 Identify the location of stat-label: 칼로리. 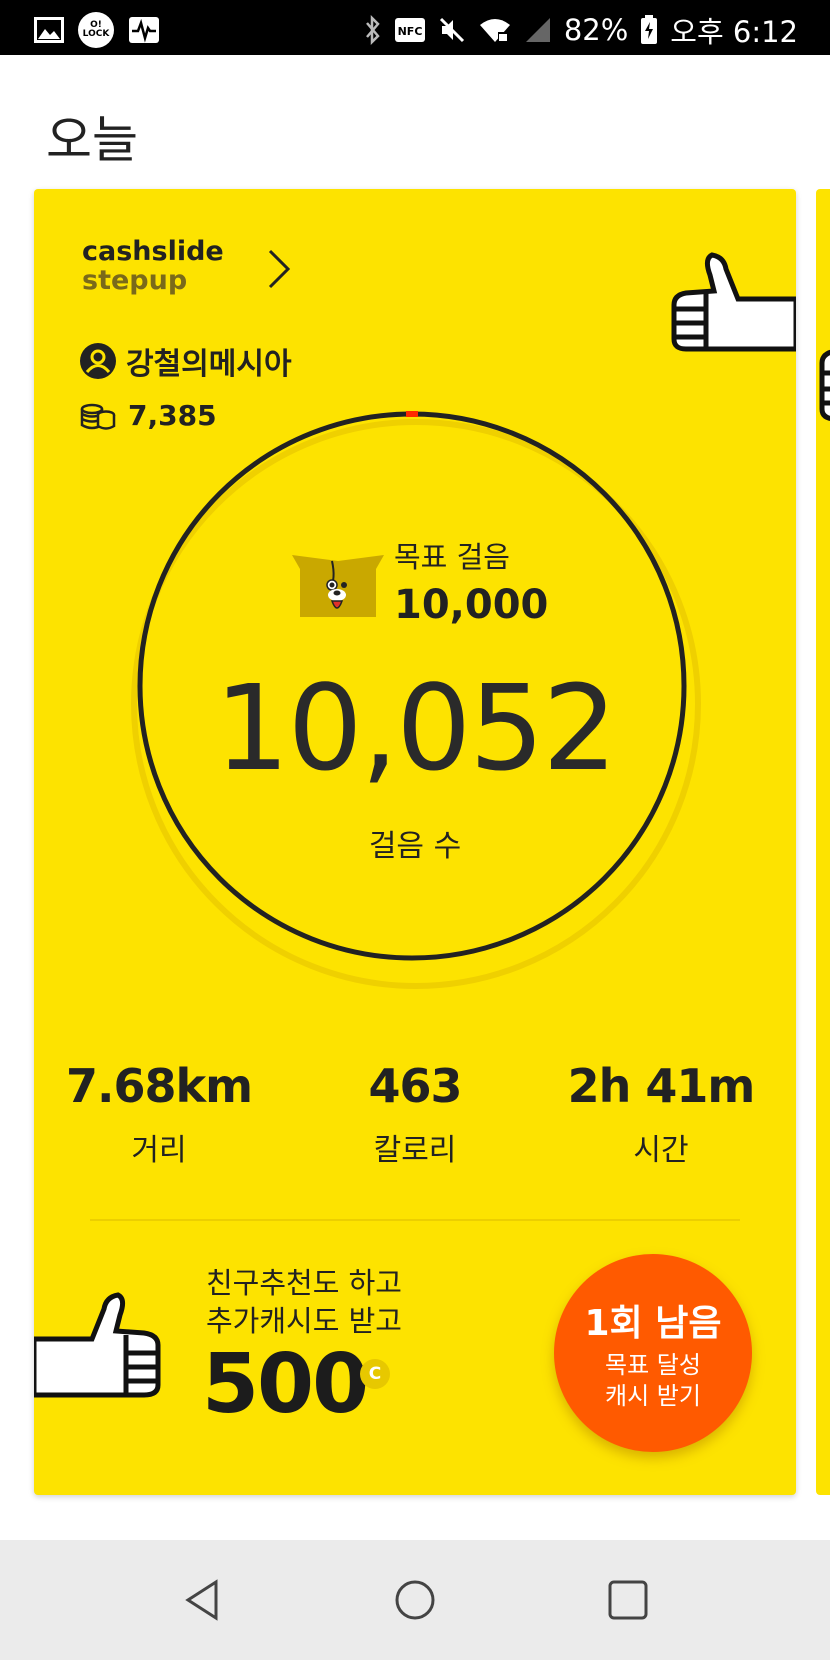
(415, 1150).